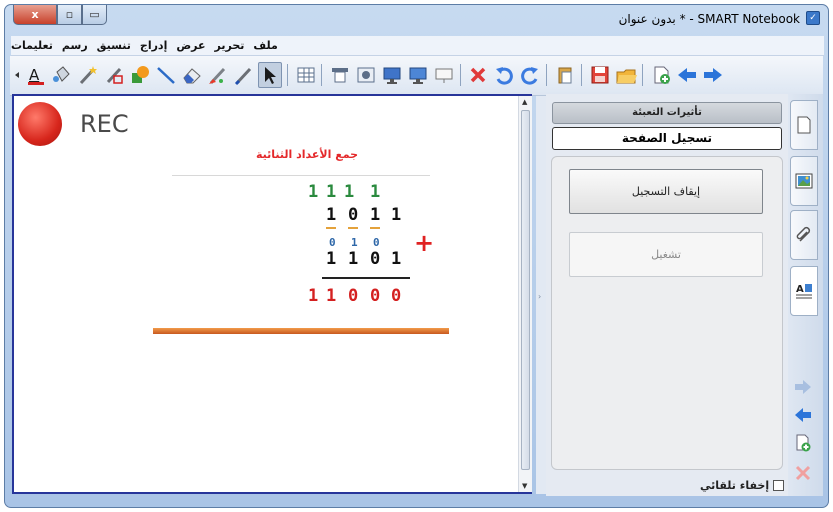 The image size is (833, 512). Describe the element at coordinates (803, 415) in the screenshot. I see `move-left-icon` at that location.